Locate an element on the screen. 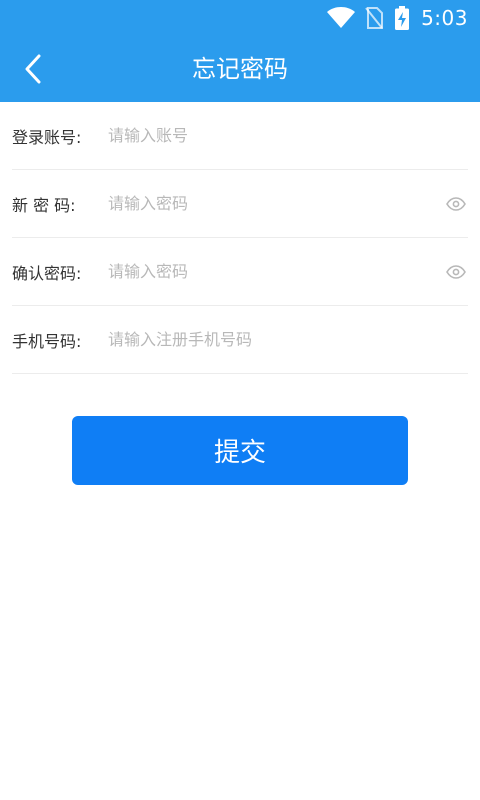 Image resolution: width=480 pixels, height=800 pixels. confirm-password-input is located at coordinates (276, 271).